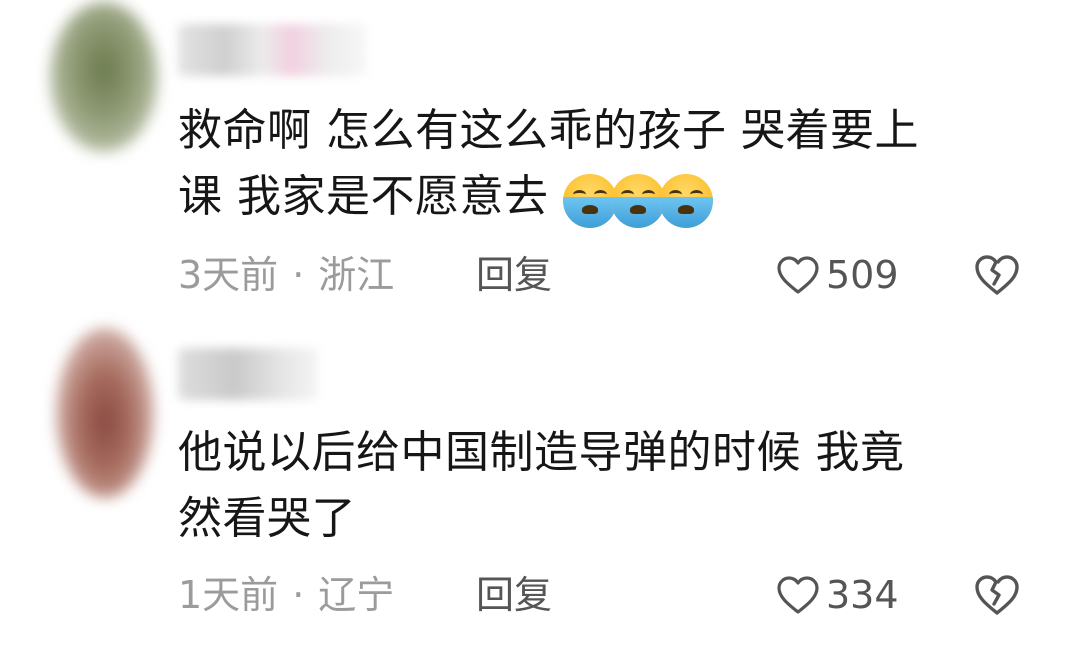  What do you see at coordinates (548, 130) in the screenshot?
I see `comment-text-line: 救命啊 怎么有这么乖的孩子 哭着要上` at bounding box center [548, 130].